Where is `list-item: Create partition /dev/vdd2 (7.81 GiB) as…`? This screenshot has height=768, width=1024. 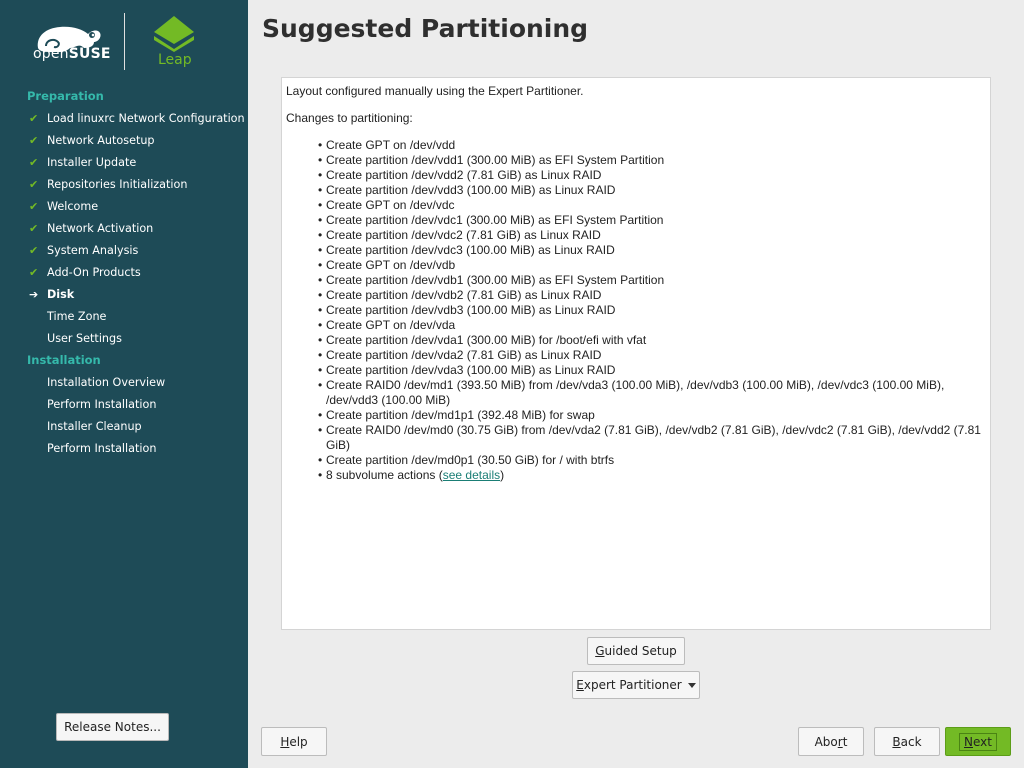 list-item: Create partition /dev/vdd2 (7.81 GiB) as… is located at coordinates (652, 175).